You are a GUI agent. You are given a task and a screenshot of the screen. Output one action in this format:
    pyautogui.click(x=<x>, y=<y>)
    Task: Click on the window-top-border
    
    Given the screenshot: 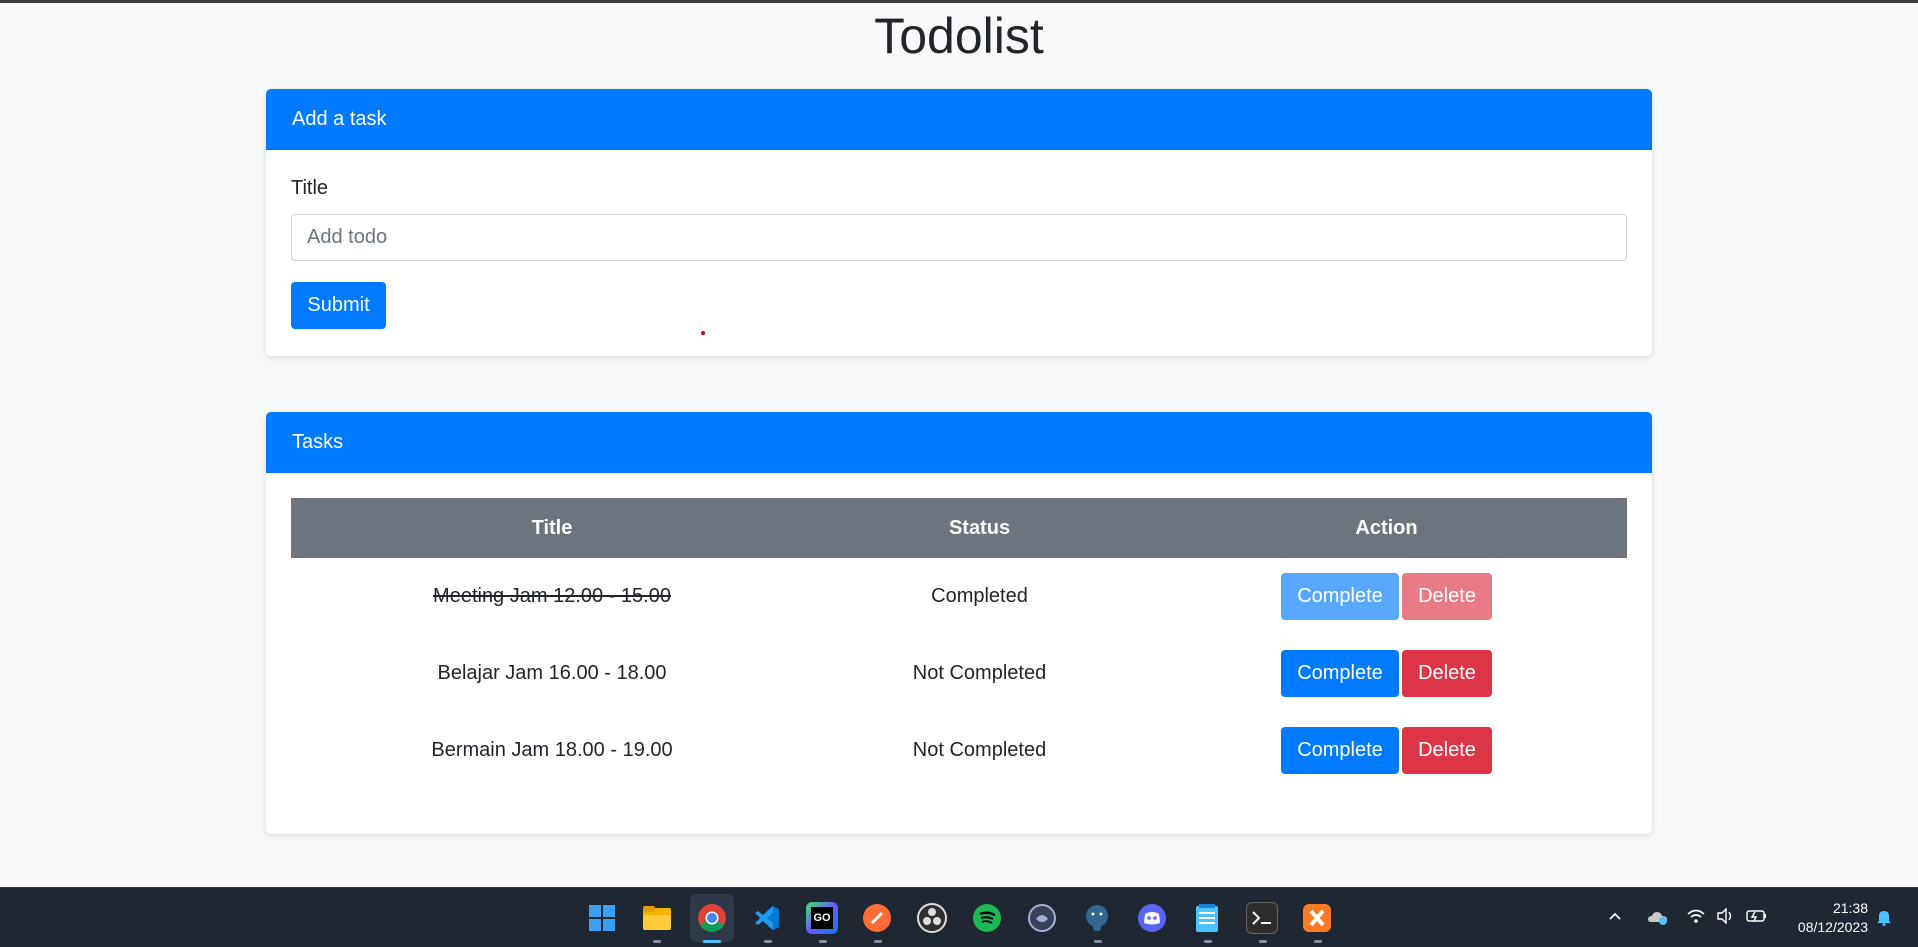 What is the action you would take?
    pyautogui.click(x=959, y=1)
    